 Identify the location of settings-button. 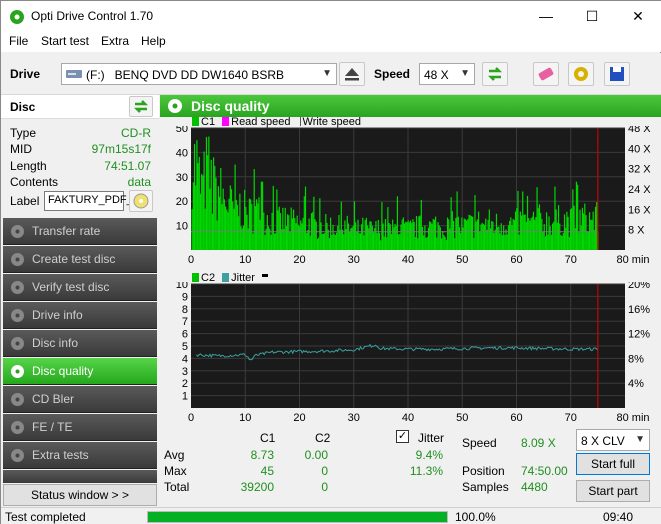
(581, 74).